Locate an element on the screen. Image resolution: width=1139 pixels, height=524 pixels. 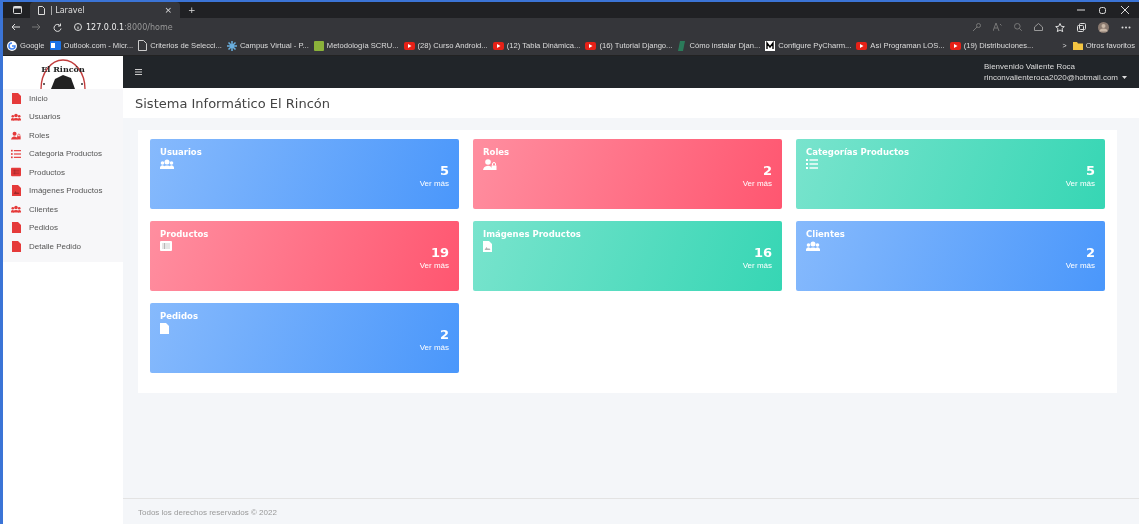
forward-icon is located at coordinates (36, 27).